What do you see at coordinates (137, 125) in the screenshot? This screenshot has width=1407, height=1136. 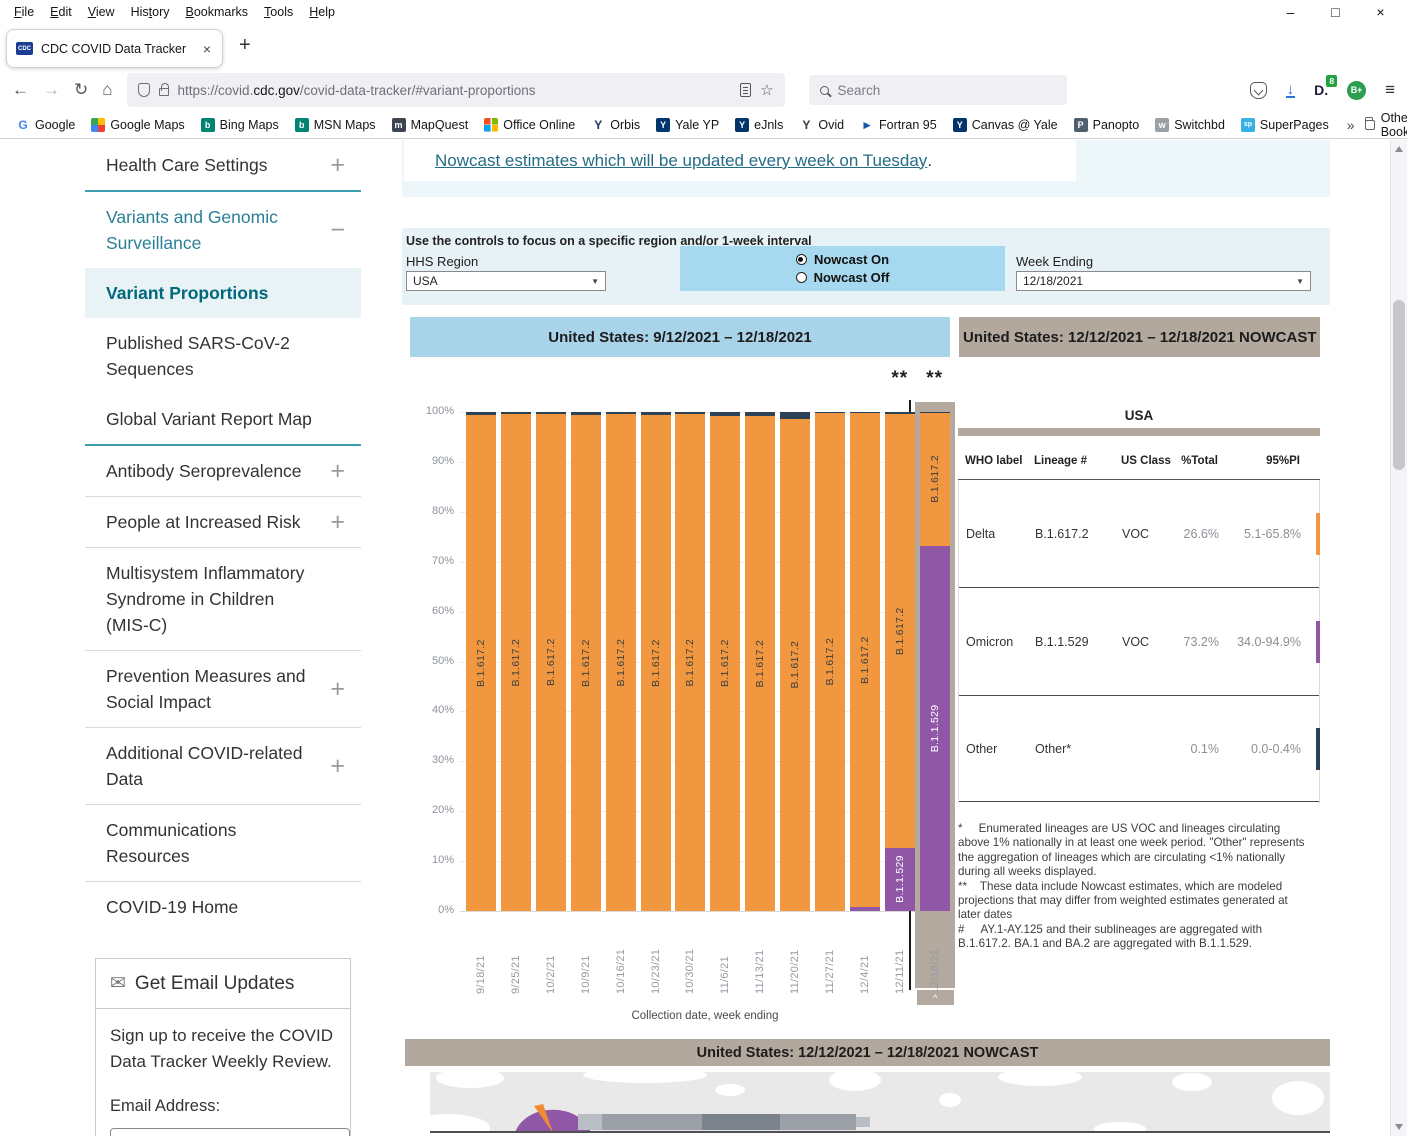 I see `bookmark-google-maps: Google Maps` at bounding box center [137, 125].